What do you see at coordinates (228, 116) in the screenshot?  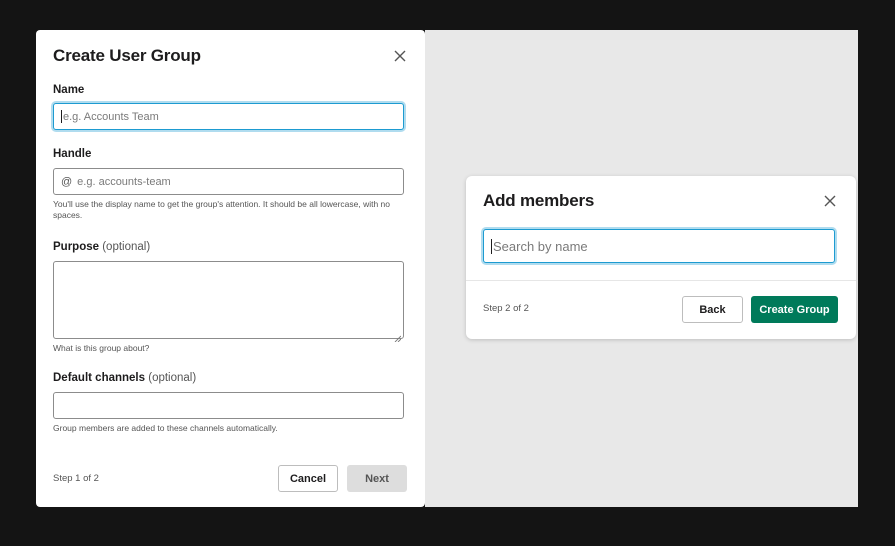 I see `name-input: e.g. Accounts Team` at bounding box center [228, 116].